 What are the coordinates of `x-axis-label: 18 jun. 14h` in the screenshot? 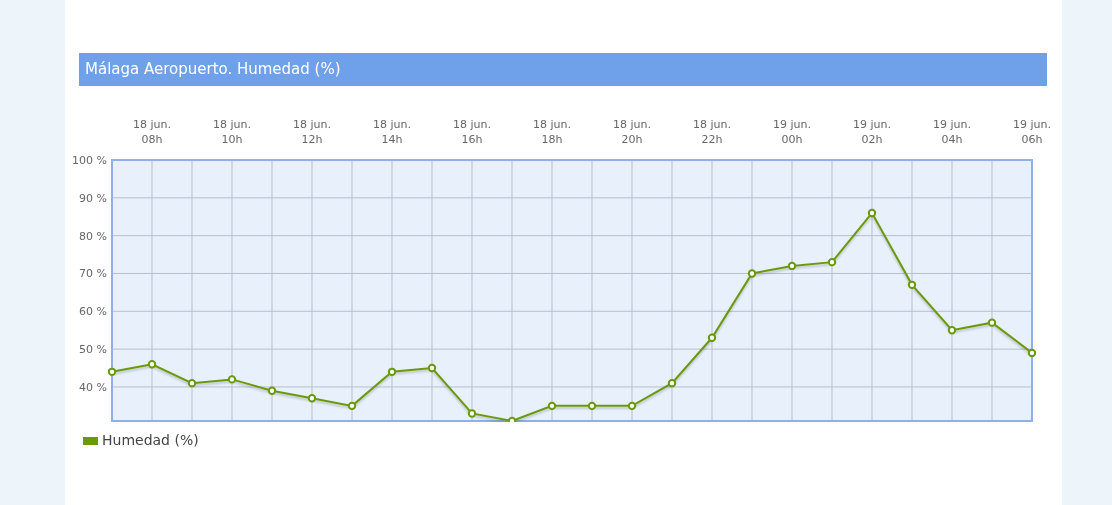 It's located at (392, 132).